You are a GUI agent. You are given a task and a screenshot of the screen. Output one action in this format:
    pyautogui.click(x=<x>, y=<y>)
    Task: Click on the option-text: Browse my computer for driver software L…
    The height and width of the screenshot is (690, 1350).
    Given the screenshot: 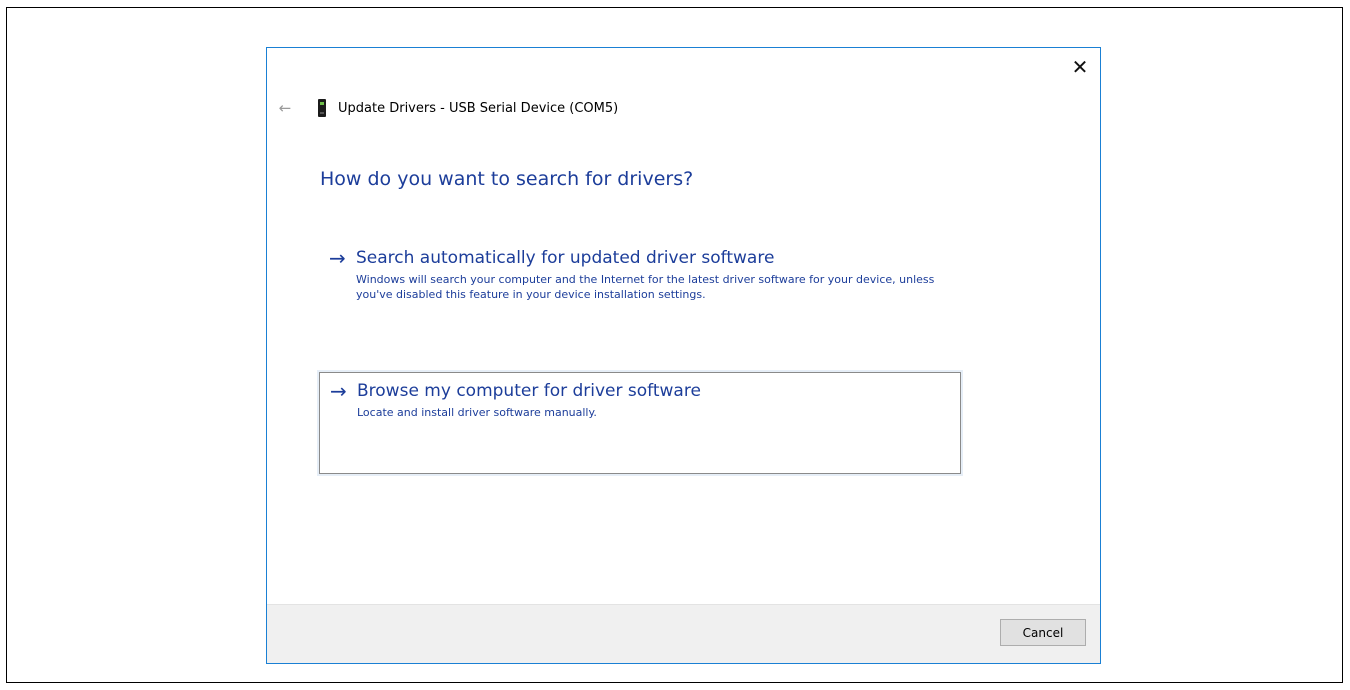 What is the action you would take?
    pyautogui.click(x=529, y=399)
    